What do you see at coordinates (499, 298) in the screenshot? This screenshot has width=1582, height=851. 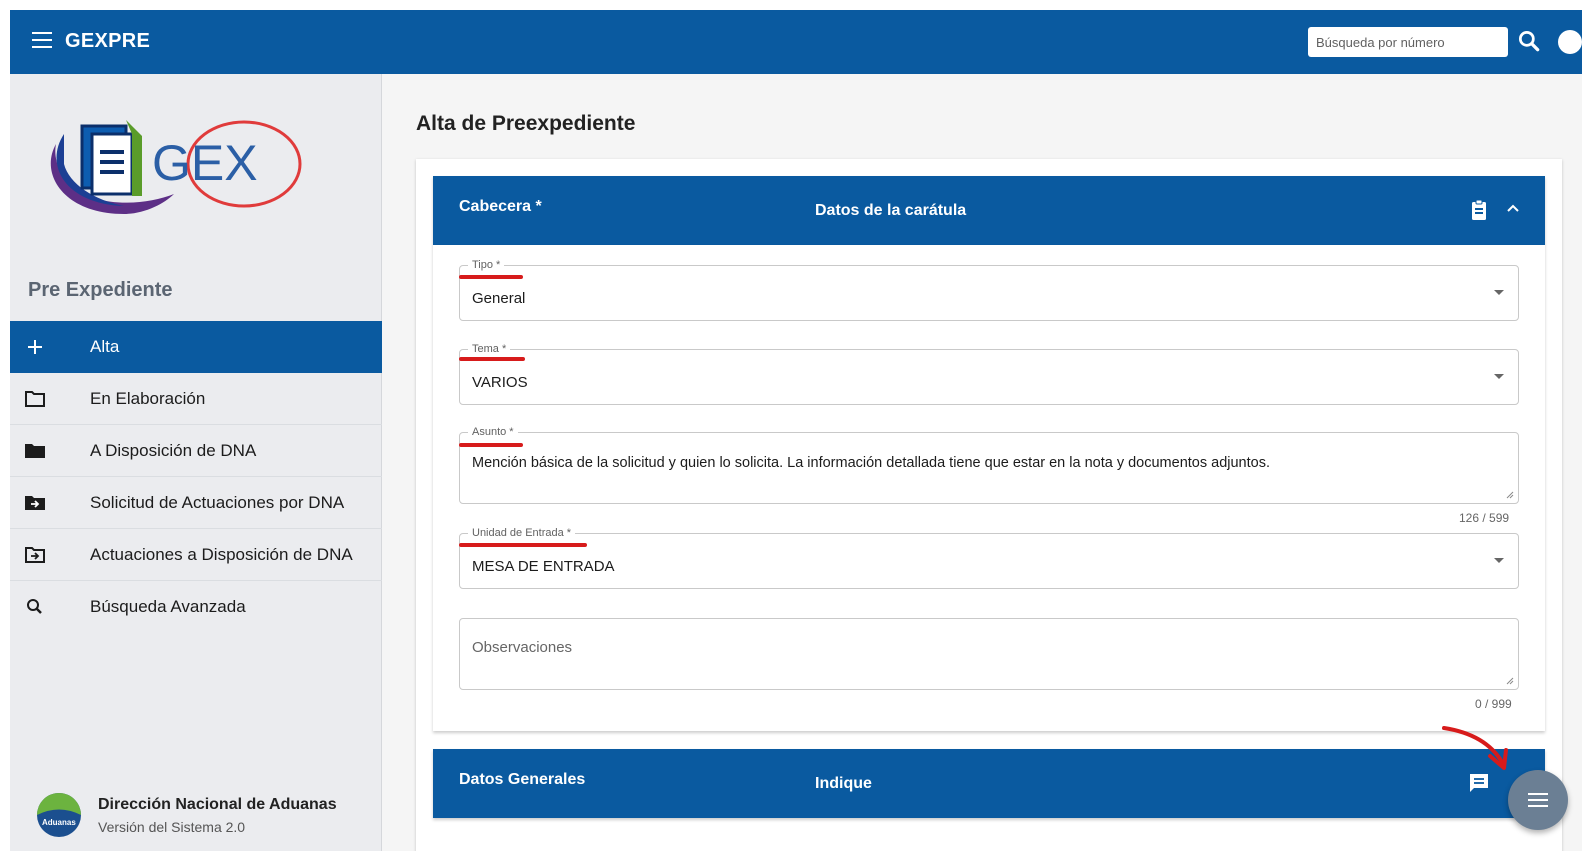 I see `field-value: General` at bounding box center [499, 298].